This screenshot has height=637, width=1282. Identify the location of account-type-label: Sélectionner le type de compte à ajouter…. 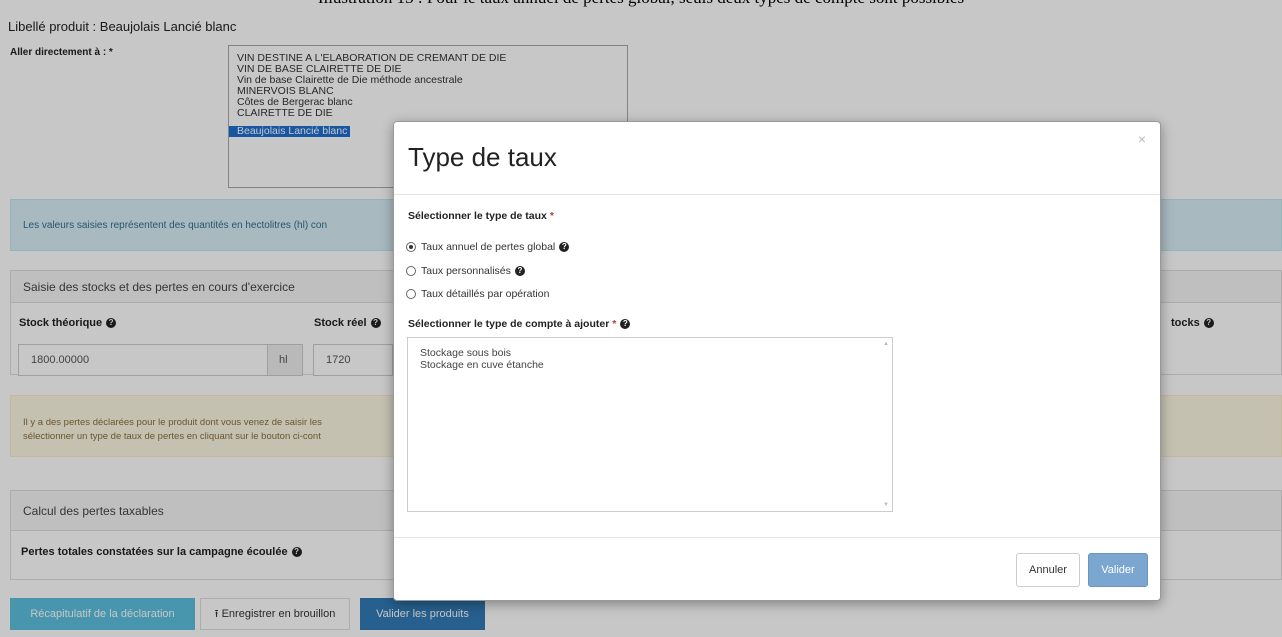
(519, 324).